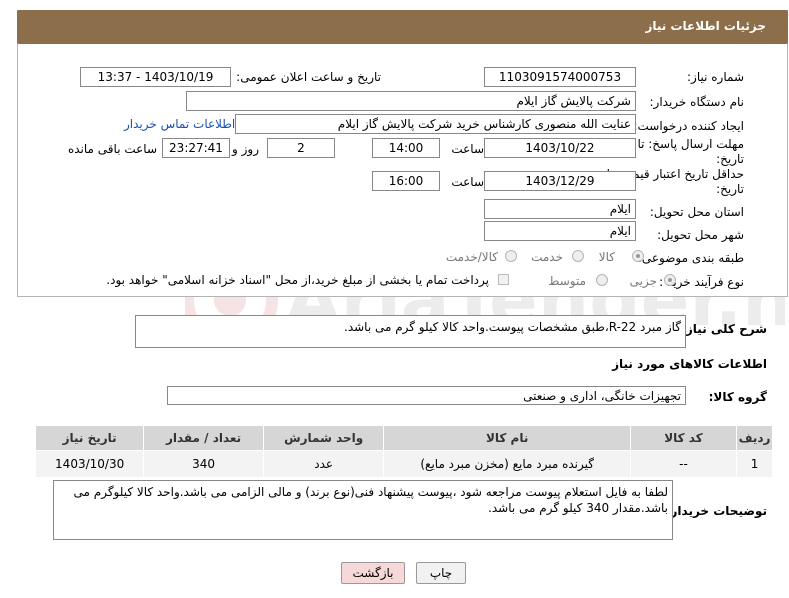 The height and width of the screenshot is (598, 789). What do you see at coordinates (467, 149) in the screenshot?
I see `reply-time-label: ساعت` at bounding box center [467, 149].